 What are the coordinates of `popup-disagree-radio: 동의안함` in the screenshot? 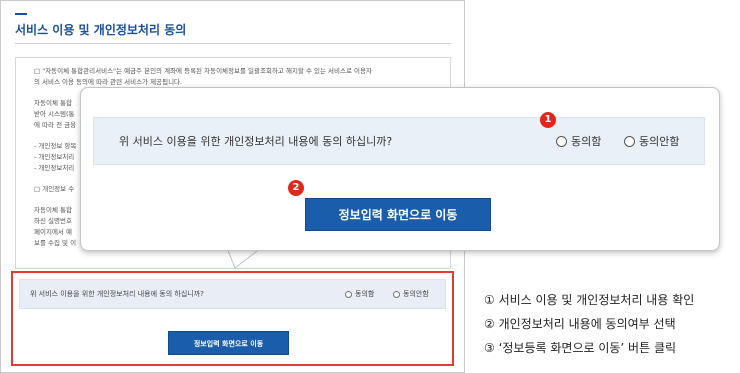 It's located at (651, 141).